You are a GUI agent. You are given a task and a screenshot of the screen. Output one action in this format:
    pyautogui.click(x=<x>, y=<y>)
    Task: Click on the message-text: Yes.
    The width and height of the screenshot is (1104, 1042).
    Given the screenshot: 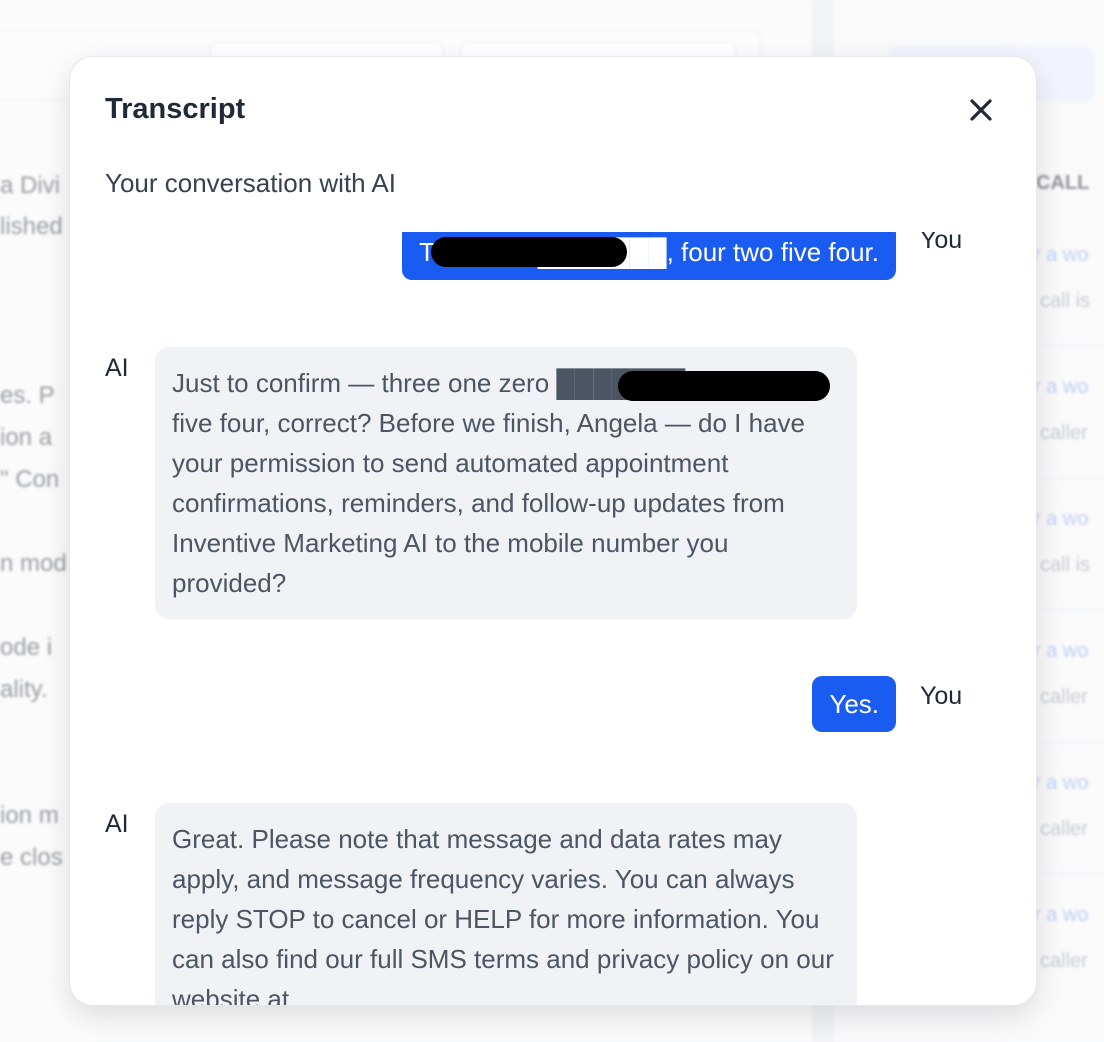 What is the action you would take?
    pyautogui.click(x=854, y=704)
    